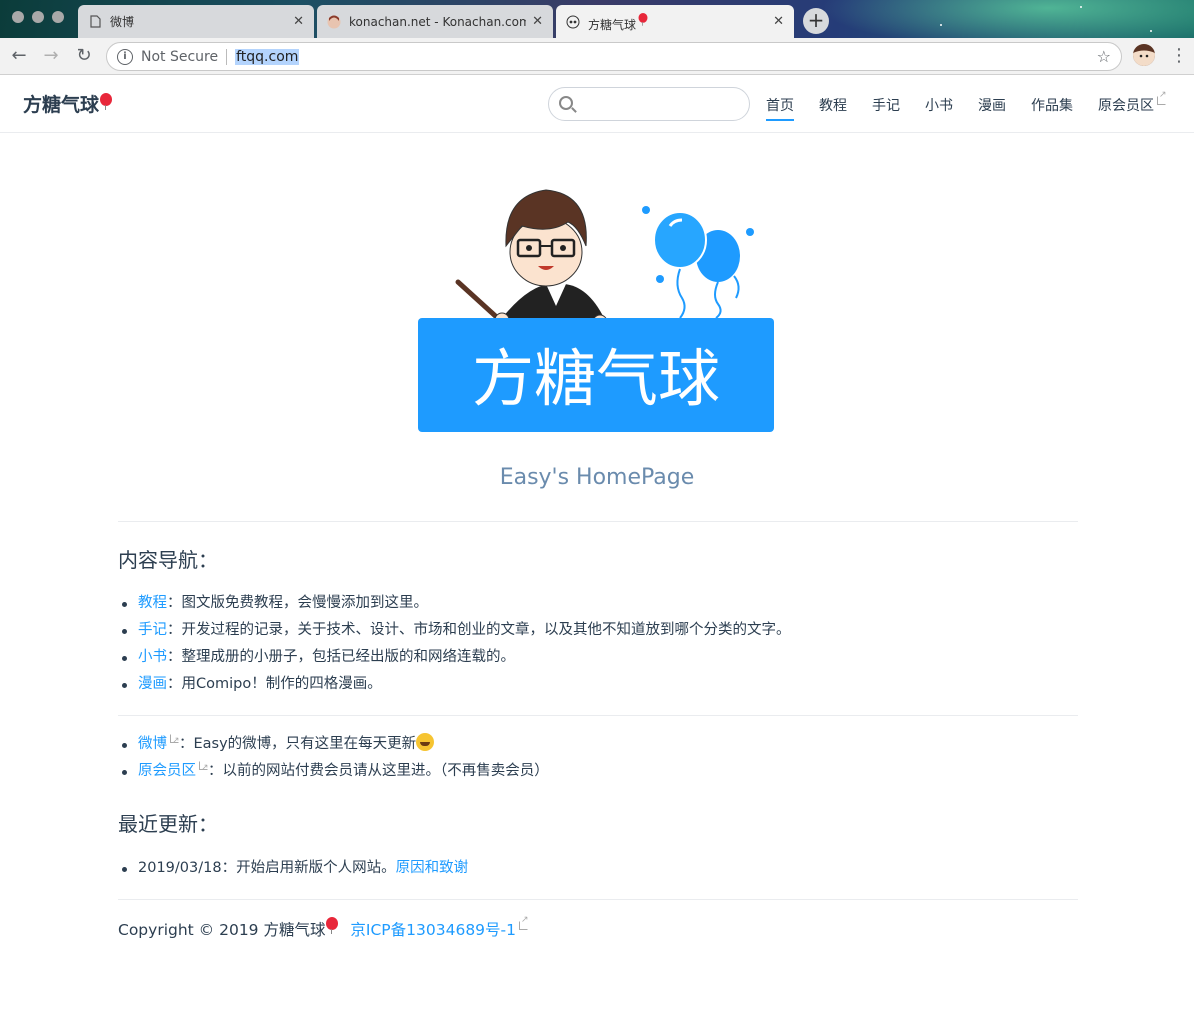 The height and width of the screenshot is (1014, 1194). I want to click on list-item: 微博：Easy的微博，只有这里在每天更新, so click(333, 743).